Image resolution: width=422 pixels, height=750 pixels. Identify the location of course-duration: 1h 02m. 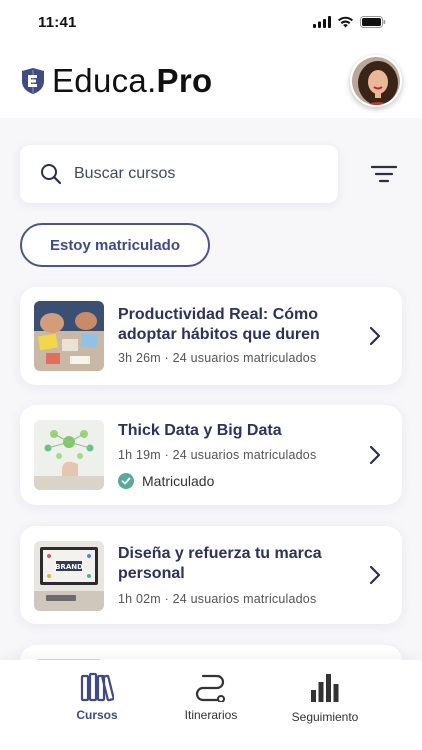
(139, 599).